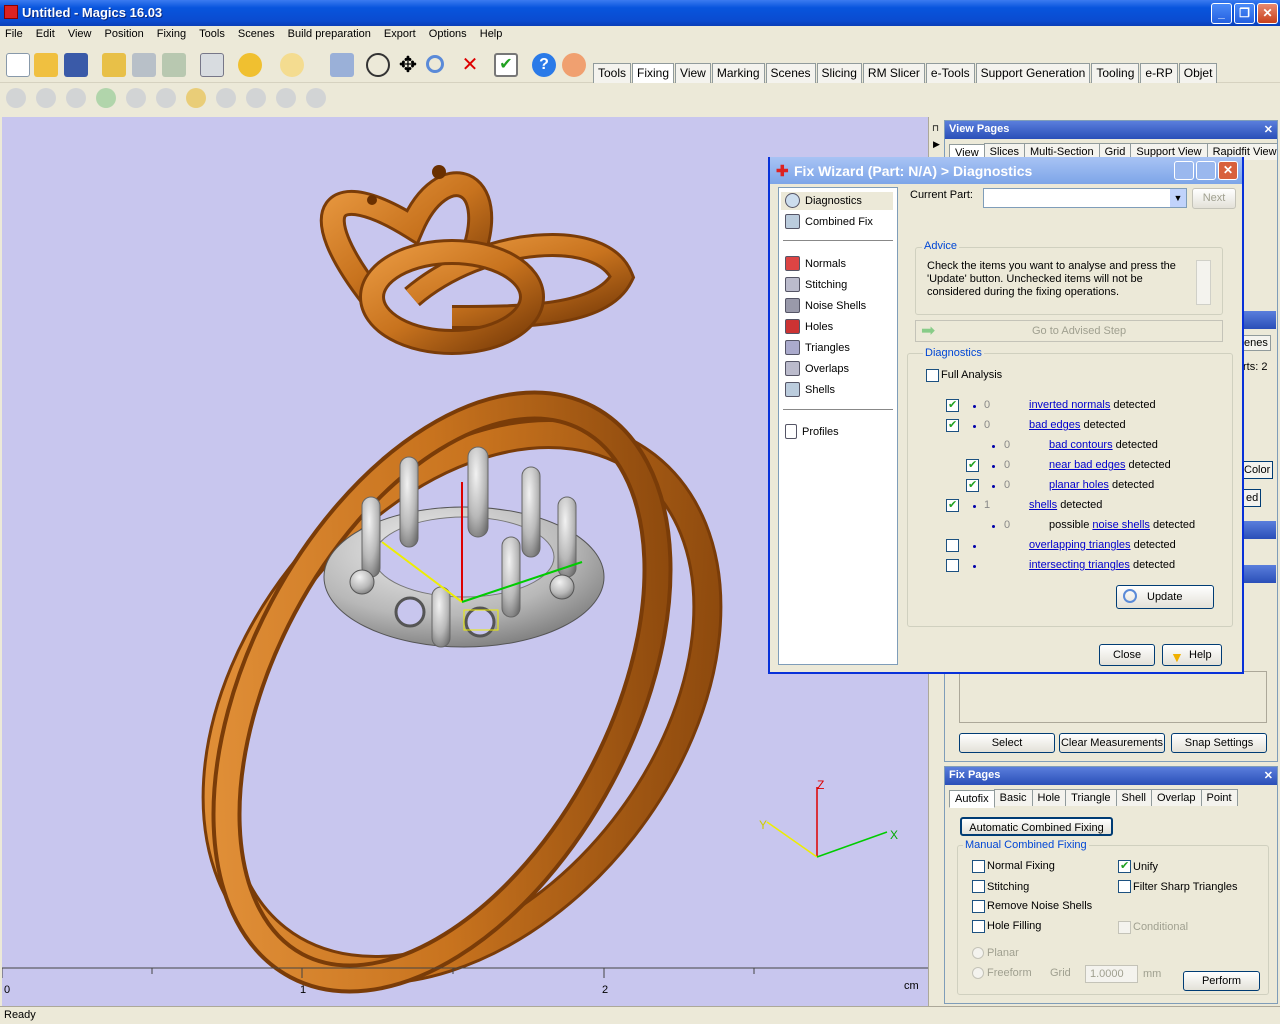 The image size is (1280, 1024). What do you see at coordinates (1087, 465) in the screenshot?
I see `near-bad-edges-link: near bad edges` at bounding box center [1087, 465].